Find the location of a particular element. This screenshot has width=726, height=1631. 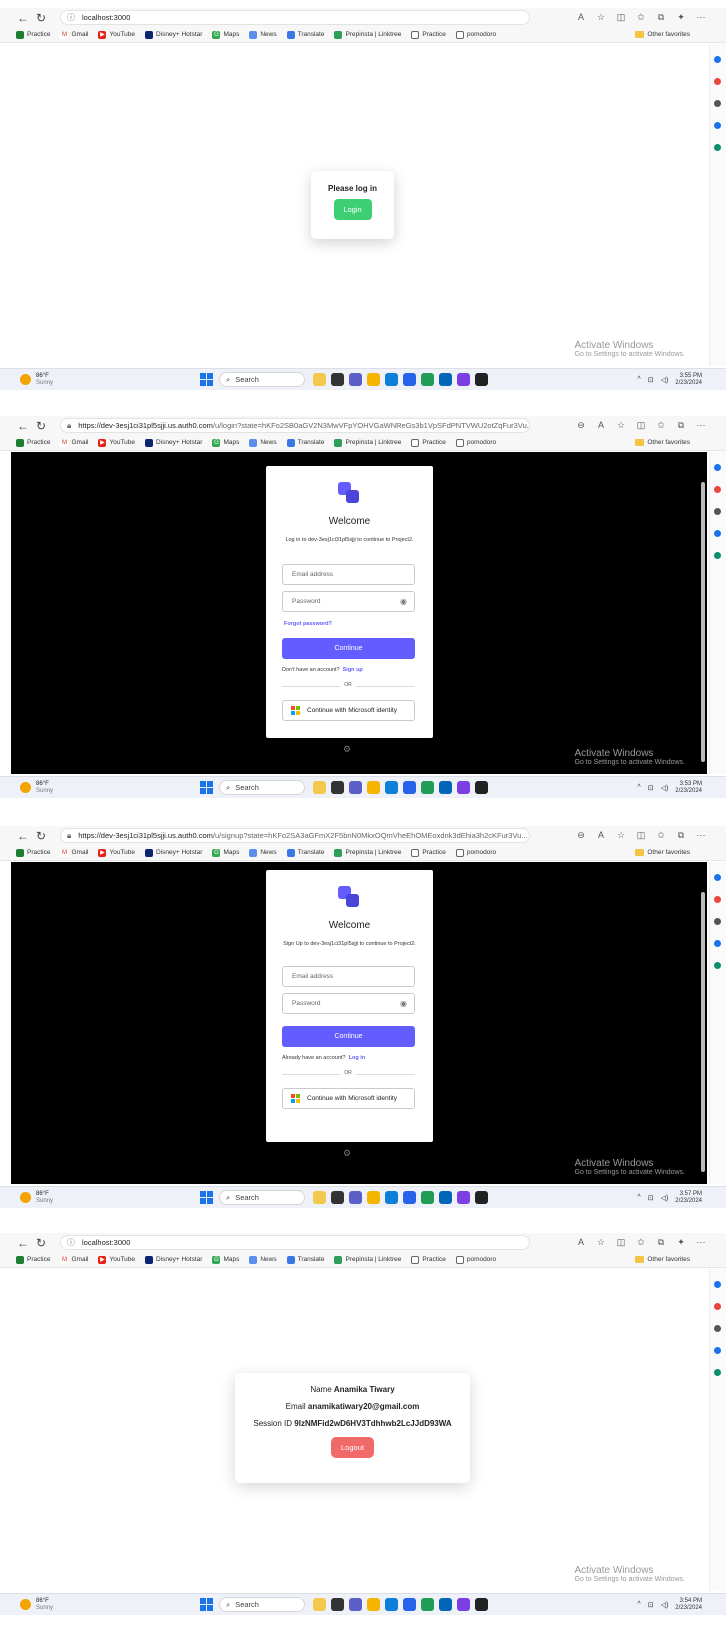

settings-gear-icon: ⚙ is located at coordinates (347, 749).